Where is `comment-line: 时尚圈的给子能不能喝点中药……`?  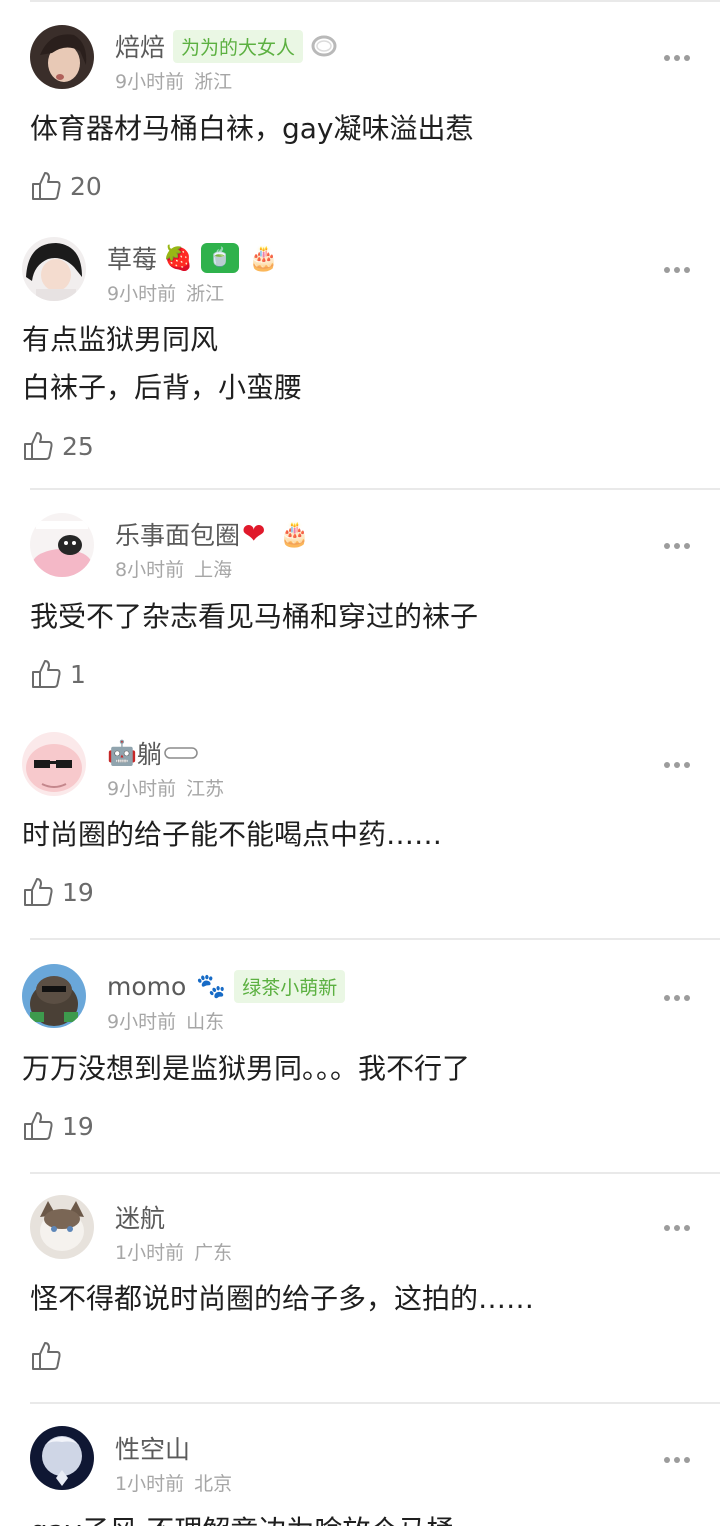
comment-line: 时尚圈的给子能不能喝点中药…… is located at coordinates (232, 834).